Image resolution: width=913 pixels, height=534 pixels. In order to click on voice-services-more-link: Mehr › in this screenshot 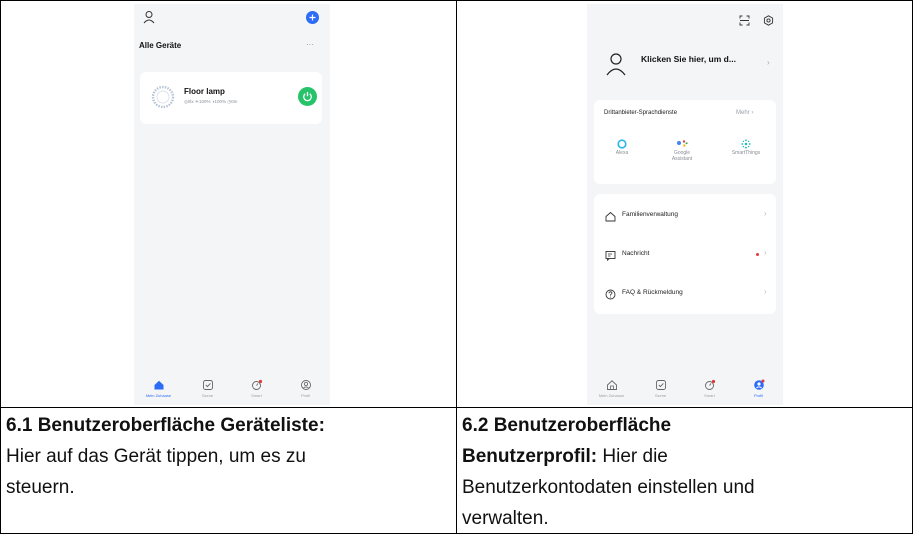, I will do `click(744, 113)`.